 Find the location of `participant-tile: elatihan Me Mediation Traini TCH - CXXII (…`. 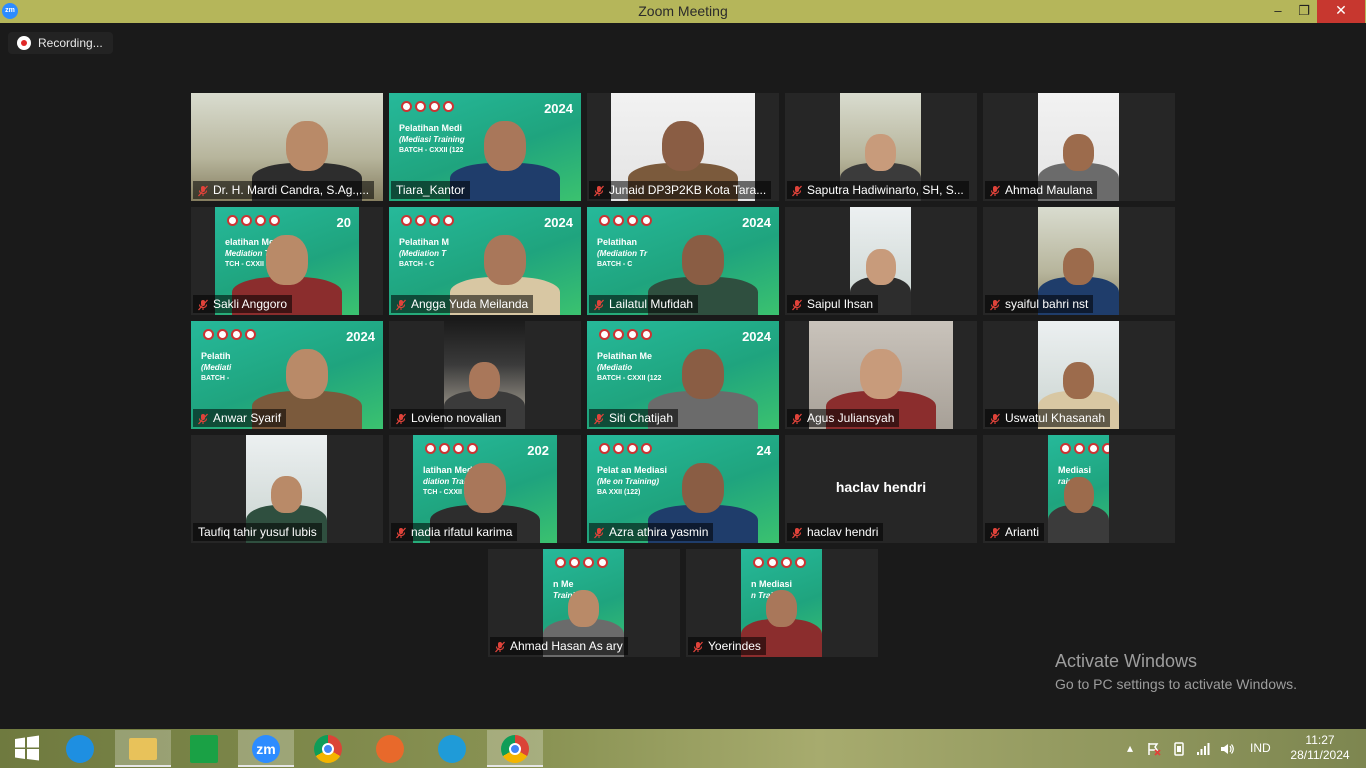

participant-tile: elatihan Me Mediation Traini TCH - CXXII (… is located at coordinates (287, 261).